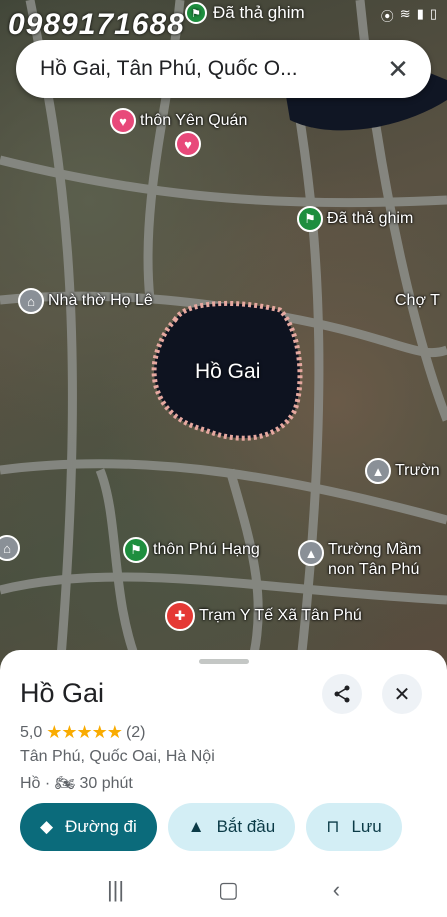 The image size is (447, 917). I want to click on location-icon: ⦿, so click(387, 16).